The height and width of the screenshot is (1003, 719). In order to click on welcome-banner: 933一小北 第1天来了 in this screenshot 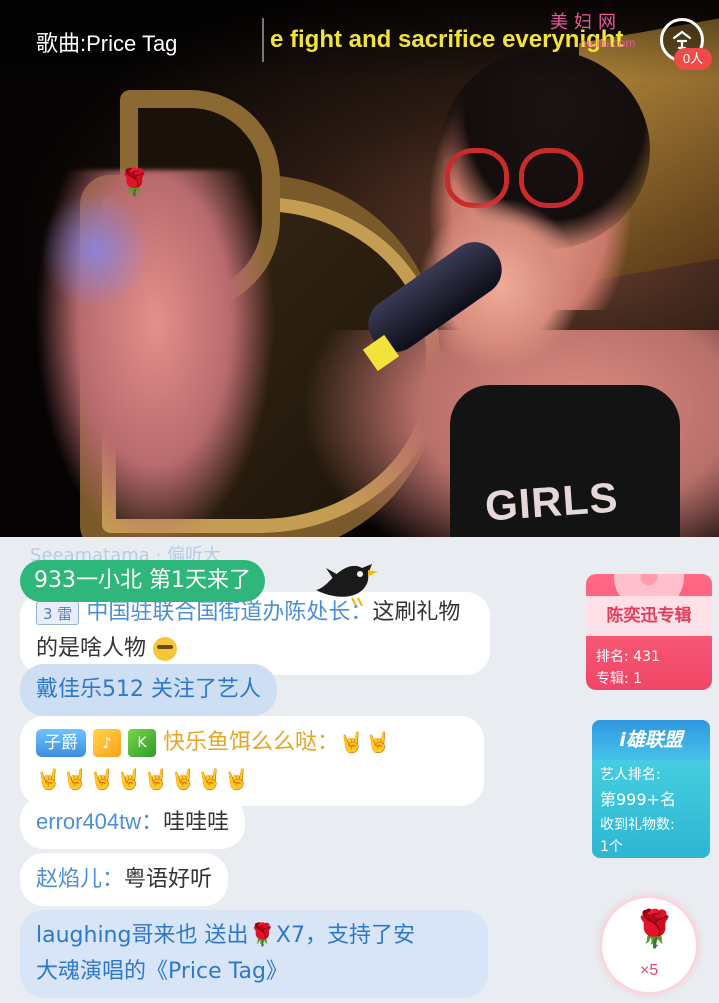, I will do `click(142, 581)`.